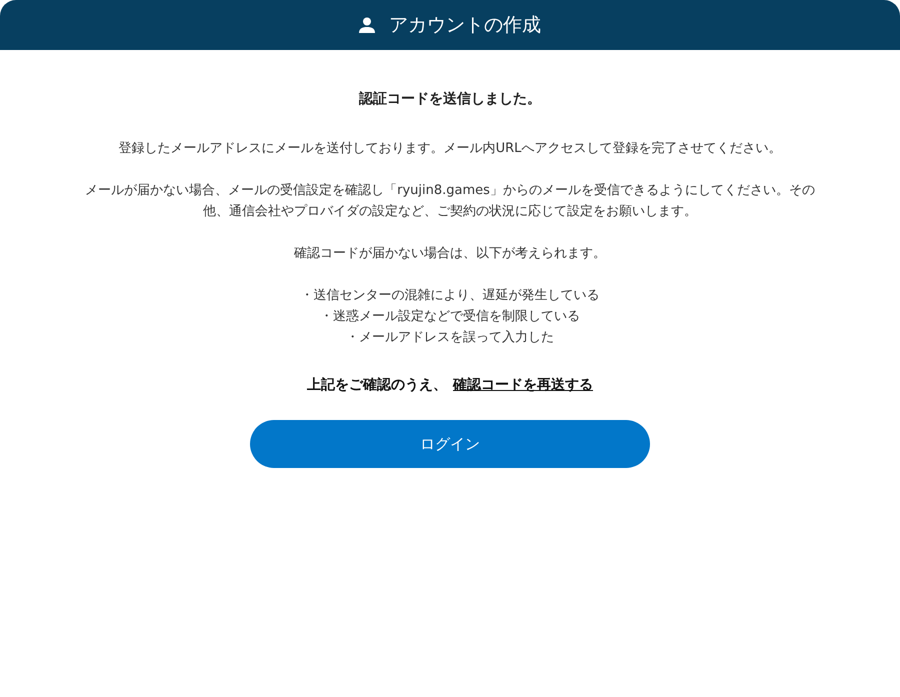  Describe the element at coordinates (450, 296) in the screenshot. I see `reason-item: ・送信センターの混雑により、遅延が発生している` at that location.